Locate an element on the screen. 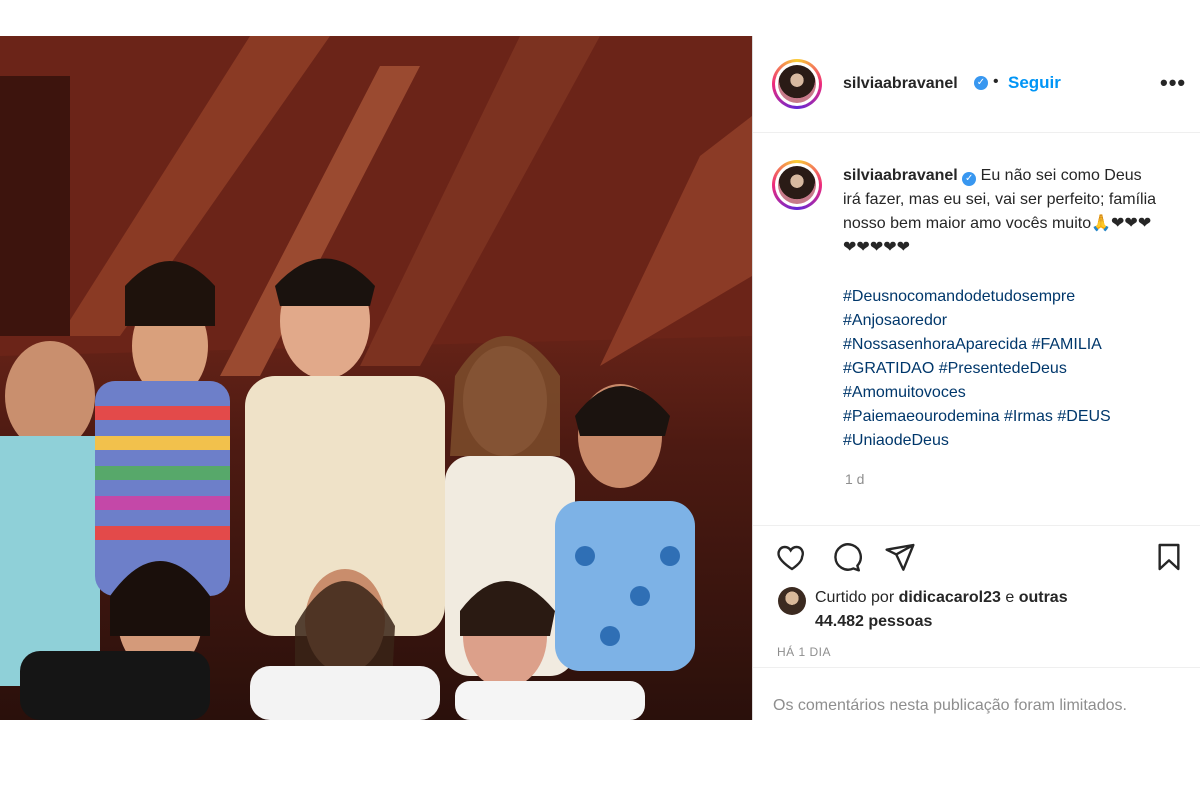  share-icon is located at coordinates (900, 557).